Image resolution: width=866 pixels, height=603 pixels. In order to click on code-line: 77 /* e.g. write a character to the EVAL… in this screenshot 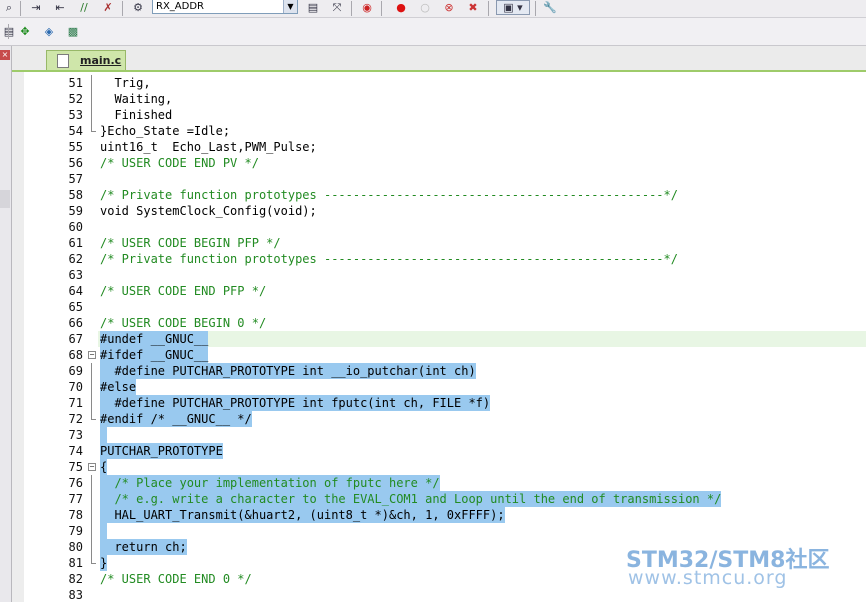, I will do `click(467, 499)`.